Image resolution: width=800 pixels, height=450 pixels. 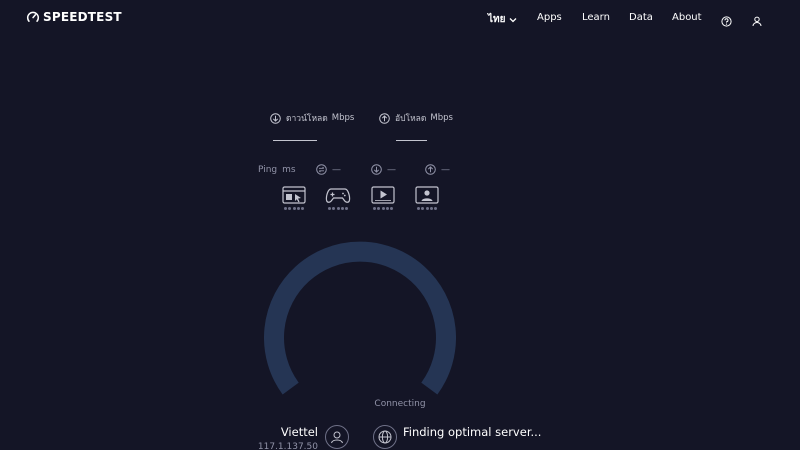 I want to click on server-select-button, so click(x=385, y=437).